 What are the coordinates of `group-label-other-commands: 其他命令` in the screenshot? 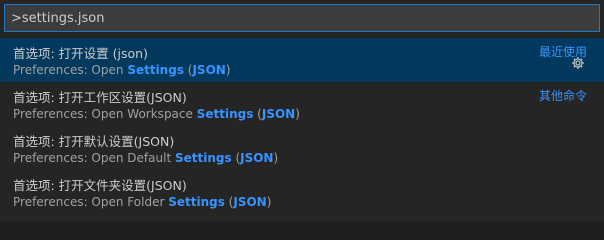 It's located at (562, 96).